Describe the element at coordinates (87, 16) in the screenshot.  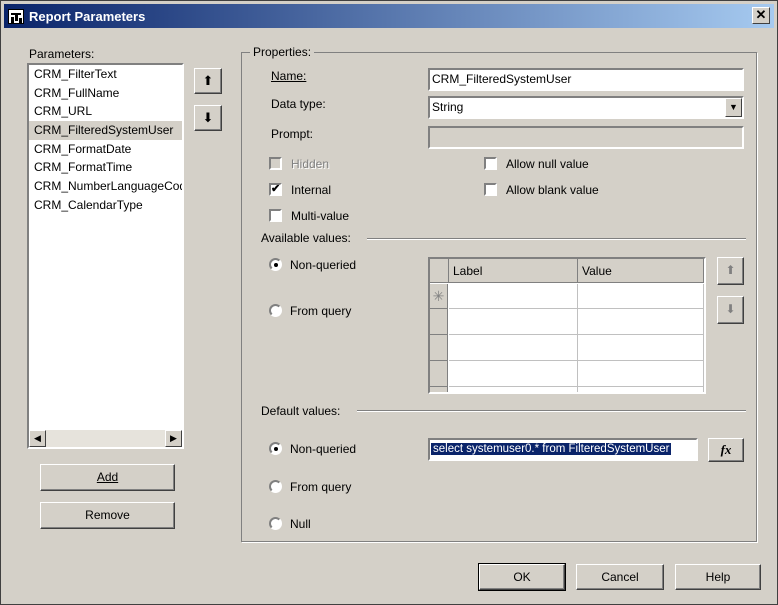
I see `window-title: Report Parameters` at that location.